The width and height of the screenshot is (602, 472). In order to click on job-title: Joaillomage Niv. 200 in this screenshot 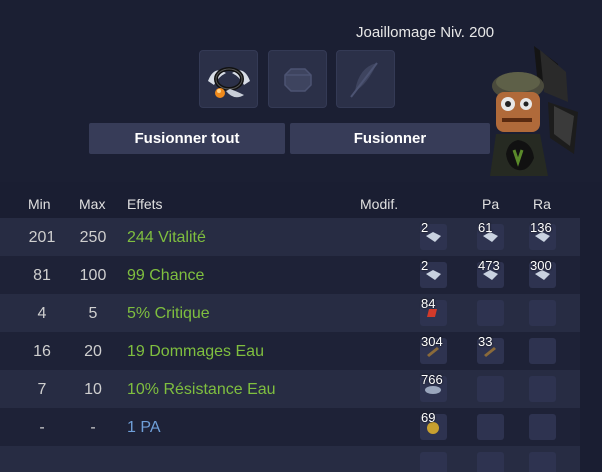, I will do `click(425, 32)`.